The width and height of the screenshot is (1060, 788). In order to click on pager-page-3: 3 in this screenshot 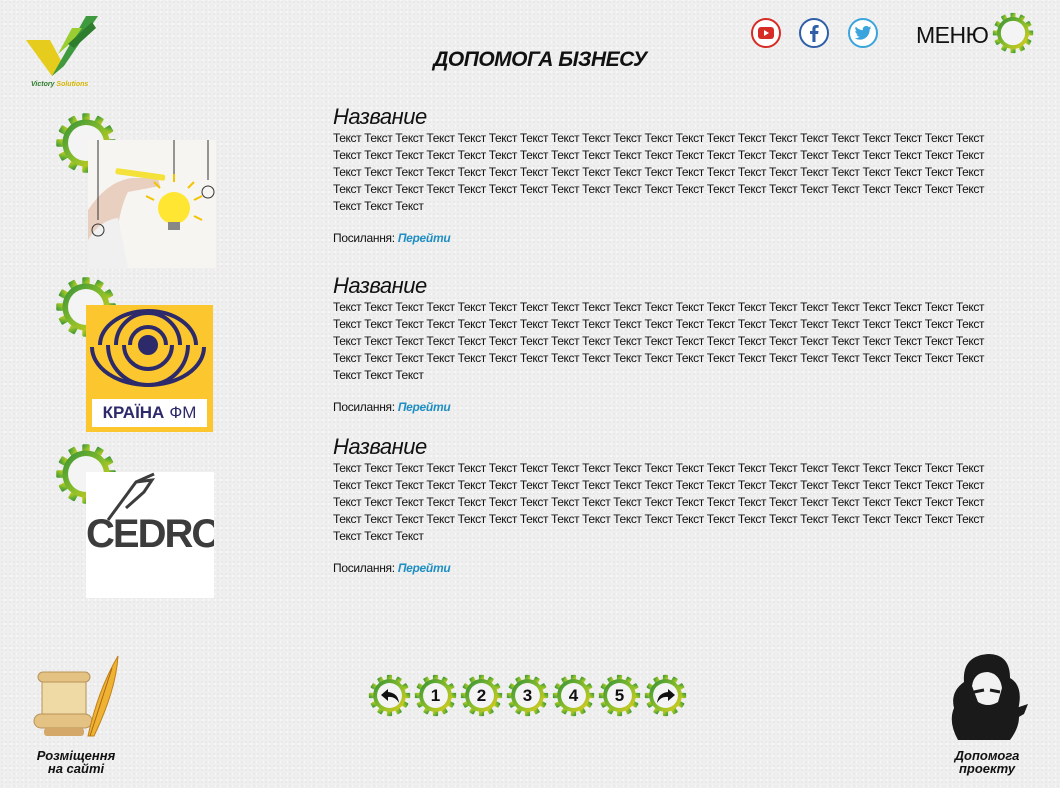, I will do `click(527, 695)`.